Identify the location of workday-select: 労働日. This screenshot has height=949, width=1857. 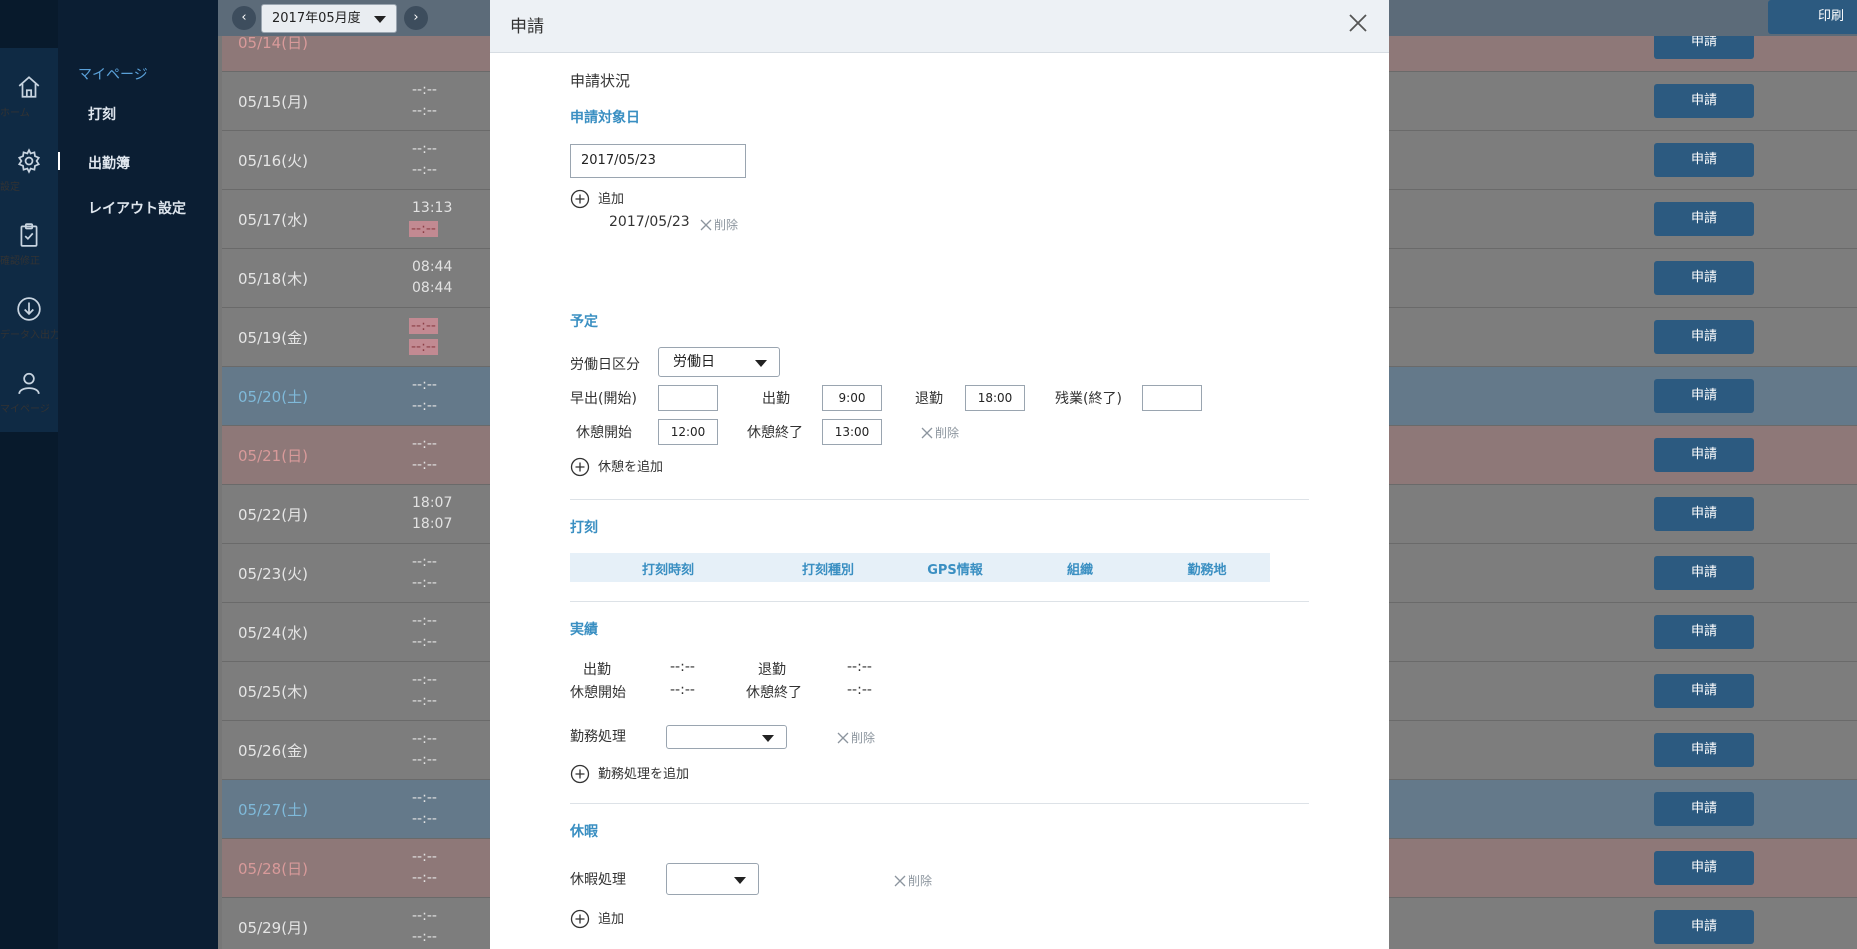
(719, 362).